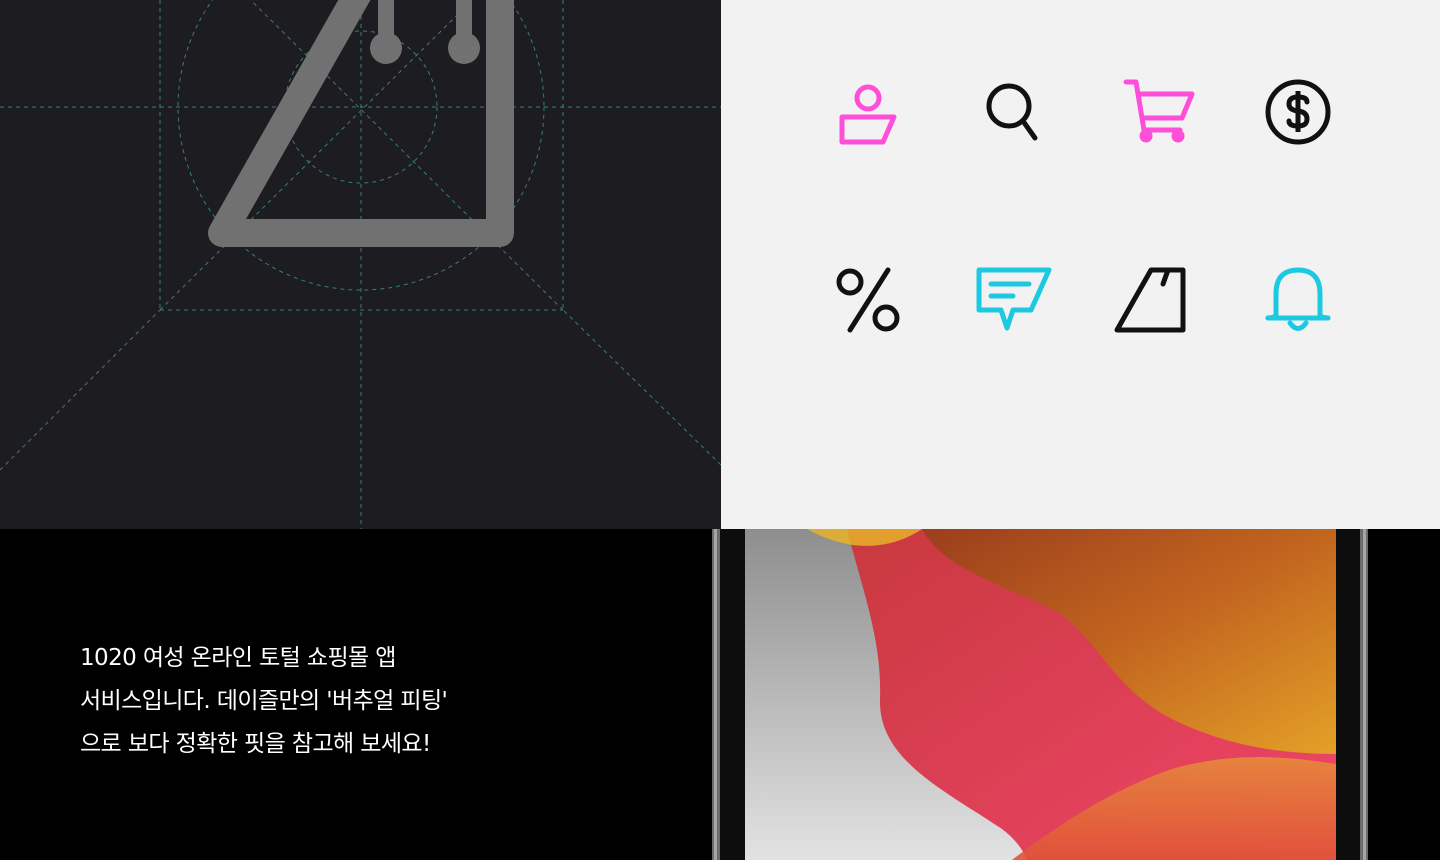 The height and width of the screenshot is (860, 1440). What do you see at coordinates (1298, 112) in the screenshot?
I see `dollar-coin-icon` at bounding box center [1298, 112].